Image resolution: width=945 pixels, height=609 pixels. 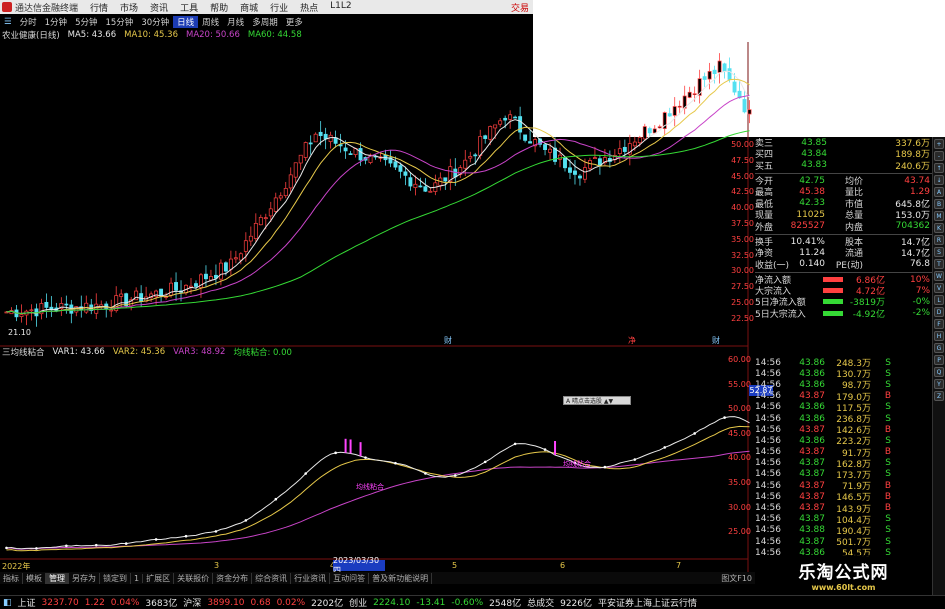 What do you see at coordinates (519, 7) in the screenshot?
I see `trade-menu-button: 交易` at bounding box center [519, 7].